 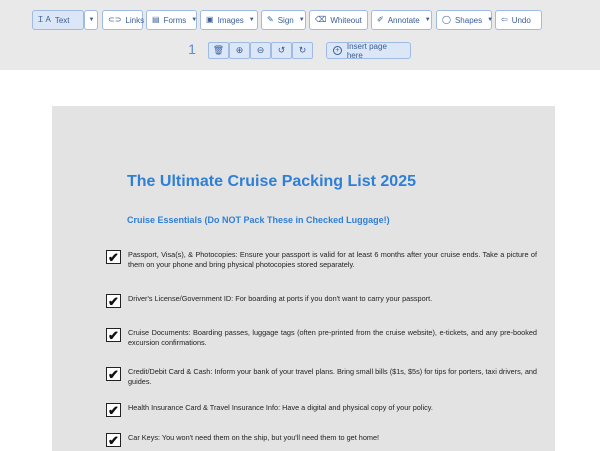 What do you see at coordinates (270, 19) in the screenshot?
I see `pen-icon: ✎` at bounding box center [270, 19].